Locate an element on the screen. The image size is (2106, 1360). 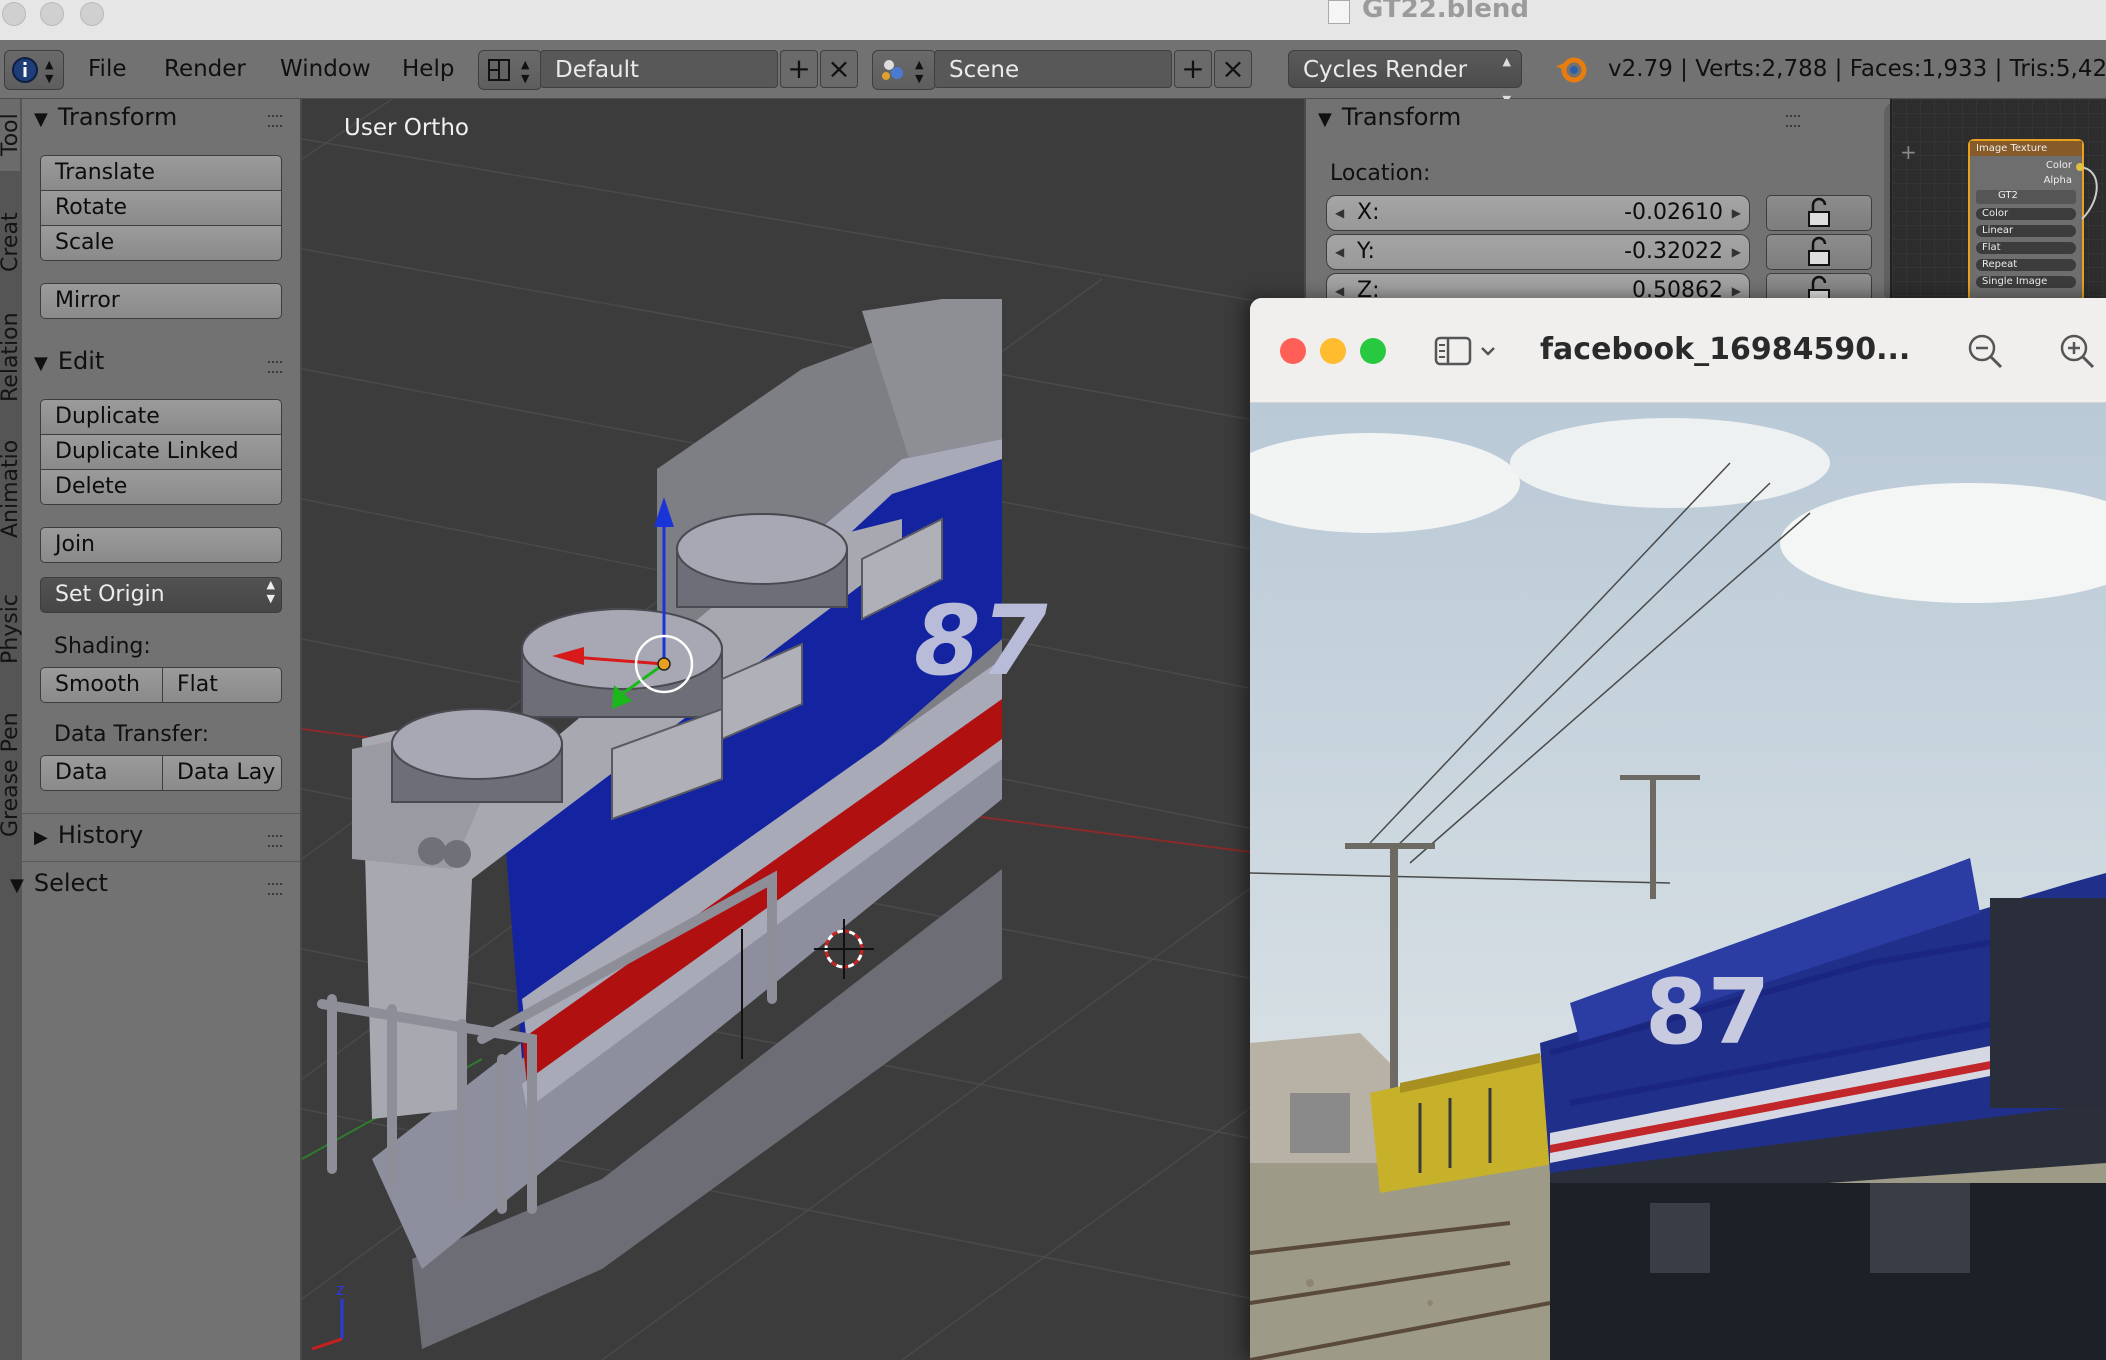
location-label: Location: is located at coordinates (1380, 173).